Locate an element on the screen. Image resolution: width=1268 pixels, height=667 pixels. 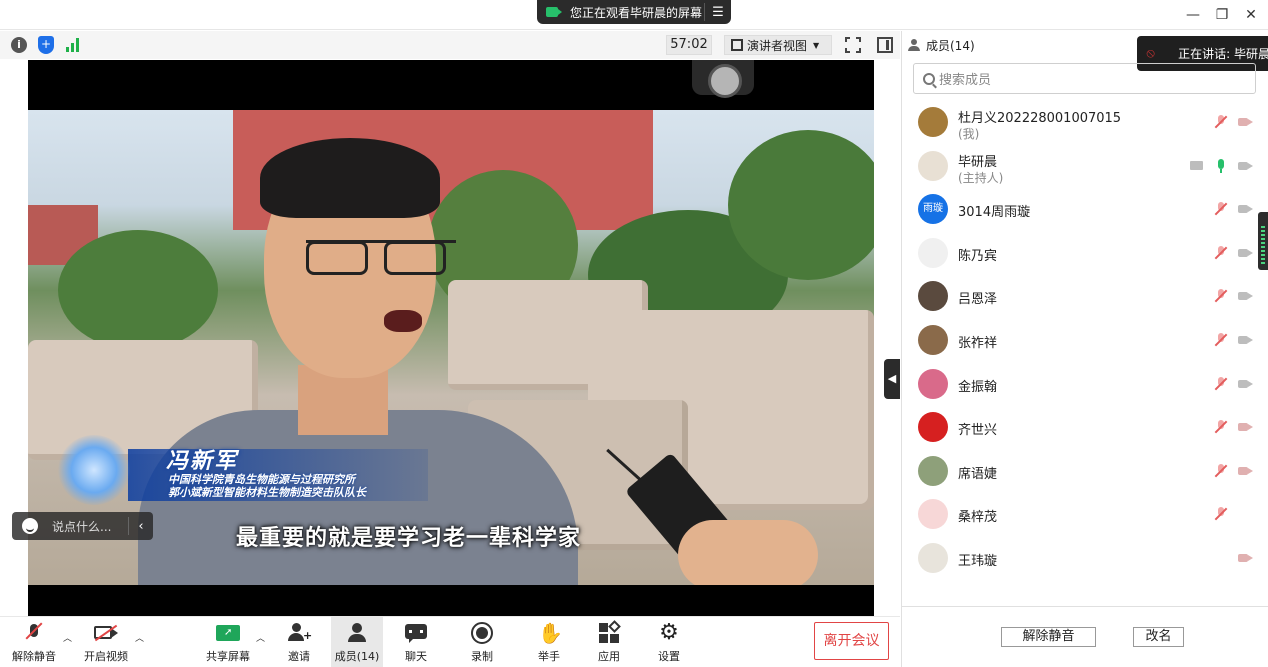
settings-label: 设置 is located at coordinates (669, 656).